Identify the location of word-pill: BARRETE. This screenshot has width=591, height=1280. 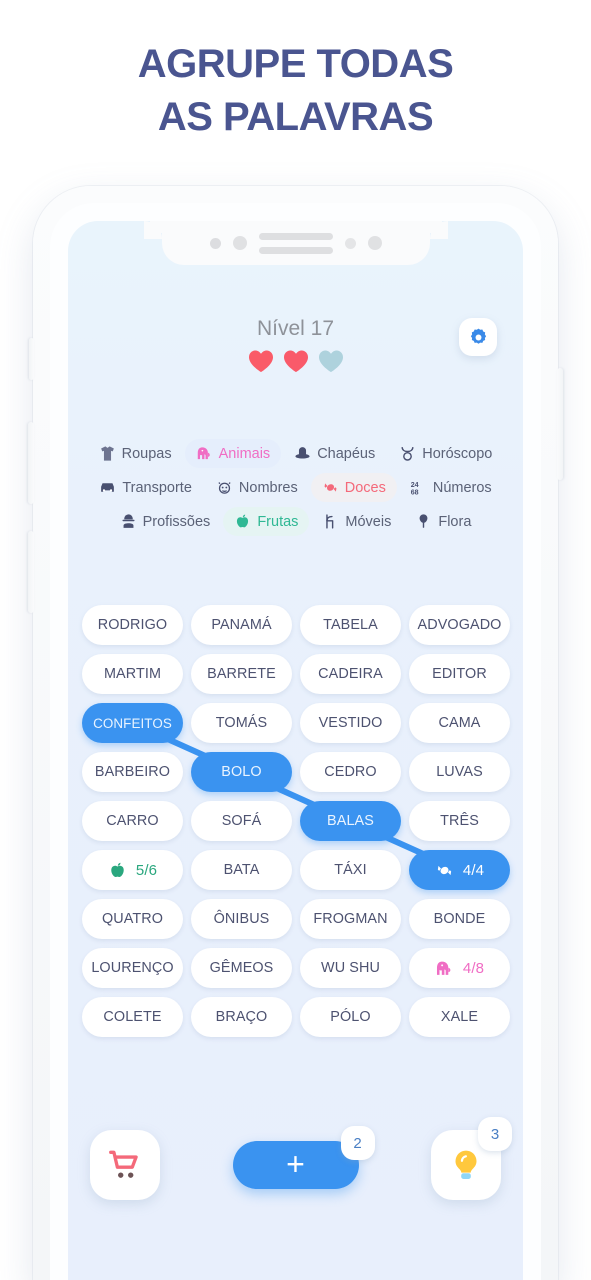
(241, 674).